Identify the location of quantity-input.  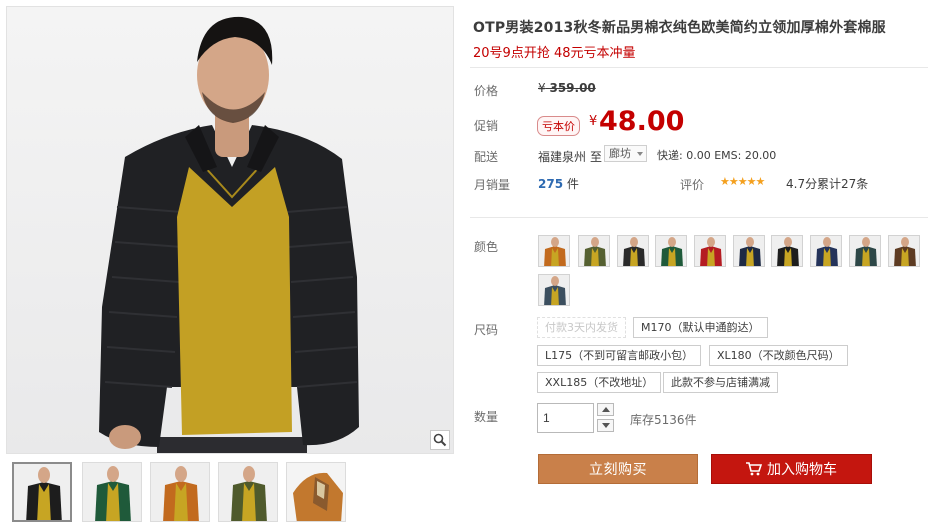
(565, 418).